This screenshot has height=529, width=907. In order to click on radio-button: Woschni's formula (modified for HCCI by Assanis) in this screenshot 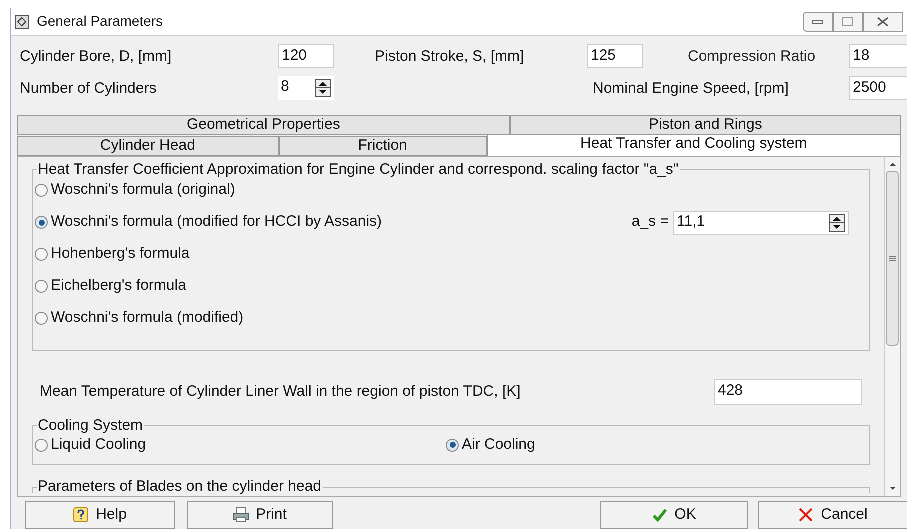, I will do `click(208, 222)`.